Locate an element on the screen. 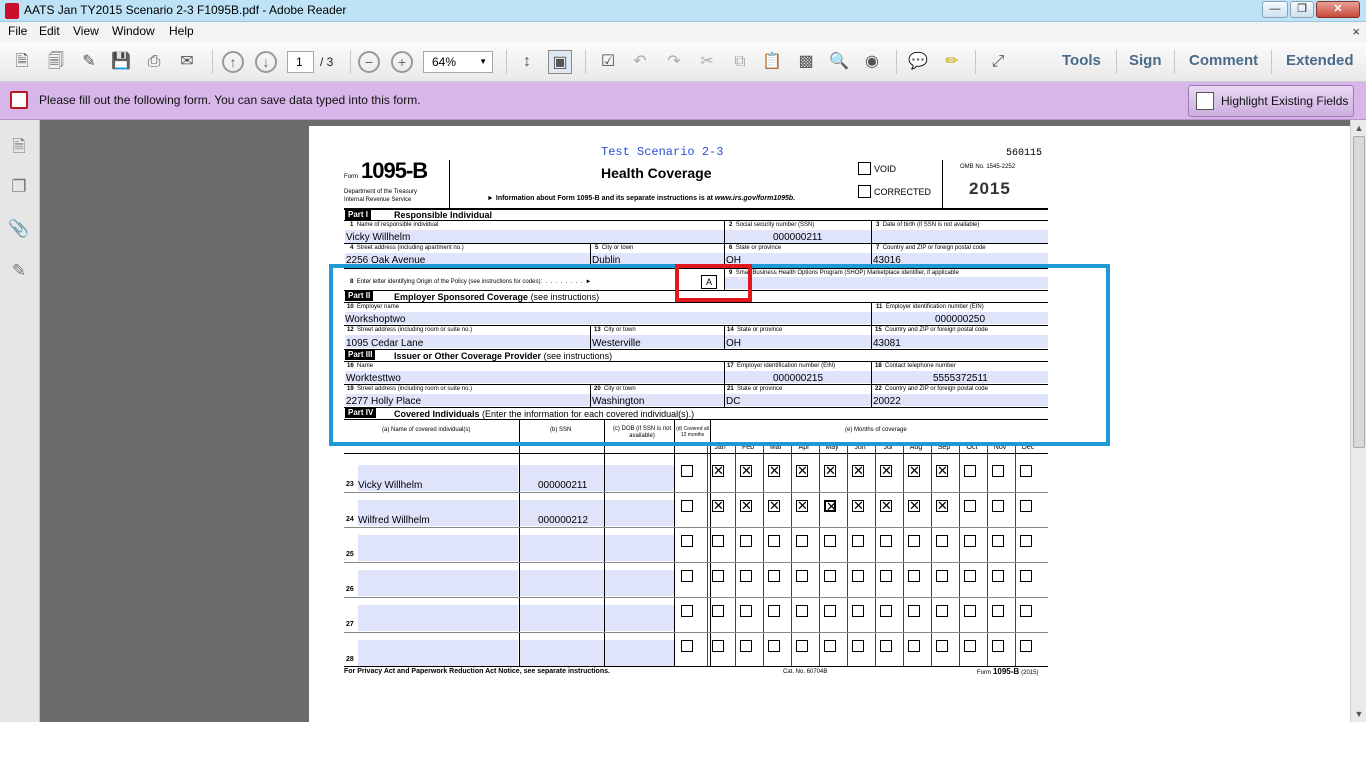  redo-icon: ↷ is located at coordinates (674, 62).